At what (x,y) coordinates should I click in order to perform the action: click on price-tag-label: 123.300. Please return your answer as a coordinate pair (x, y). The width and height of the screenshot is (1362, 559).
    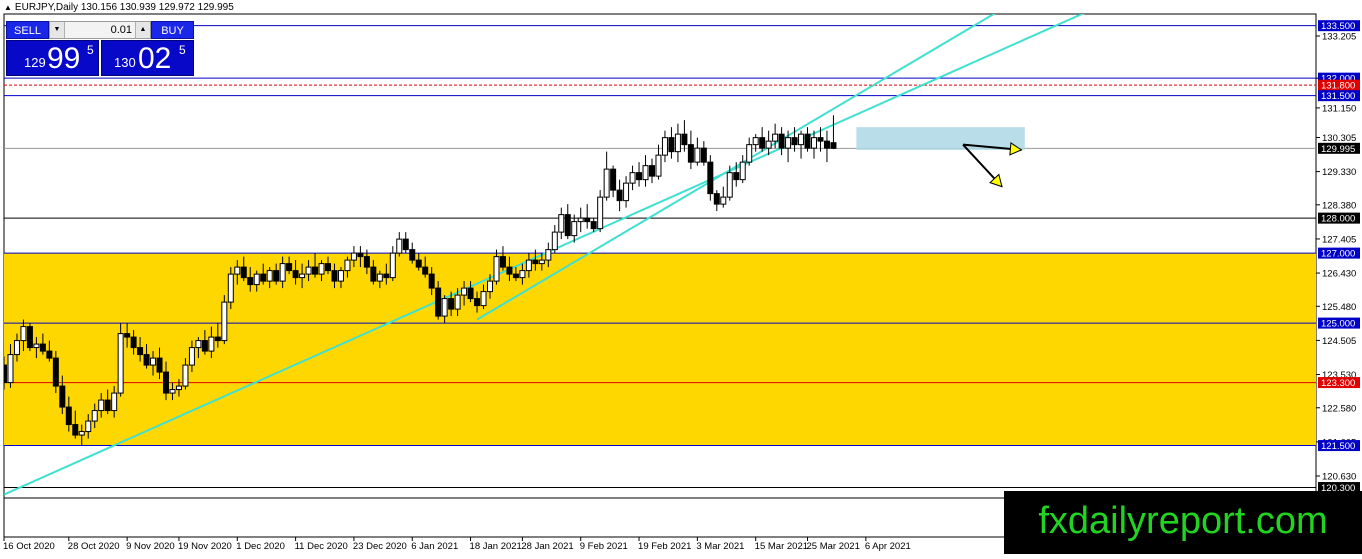
    Looking at the image, I should click on (1338, 383).